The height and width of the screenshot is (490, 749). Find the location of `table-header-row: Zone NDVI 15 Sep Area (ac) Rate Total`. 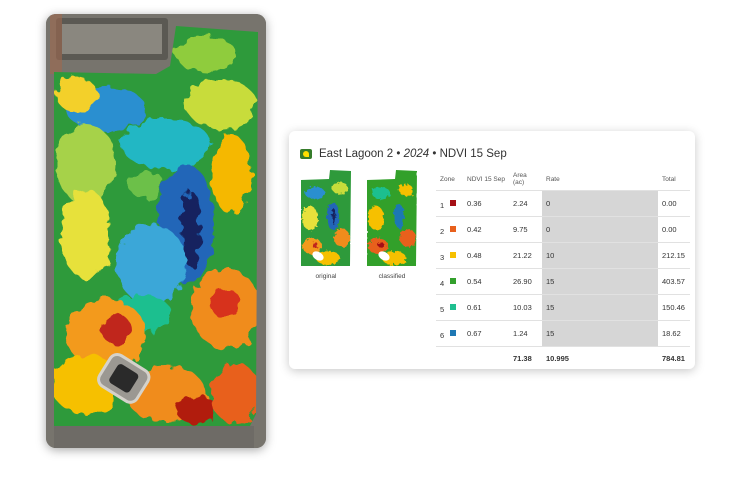

table-header-row: Zone NDVI 15 Sep Area (ac) Rate Total is located at coordinates (563, 179).